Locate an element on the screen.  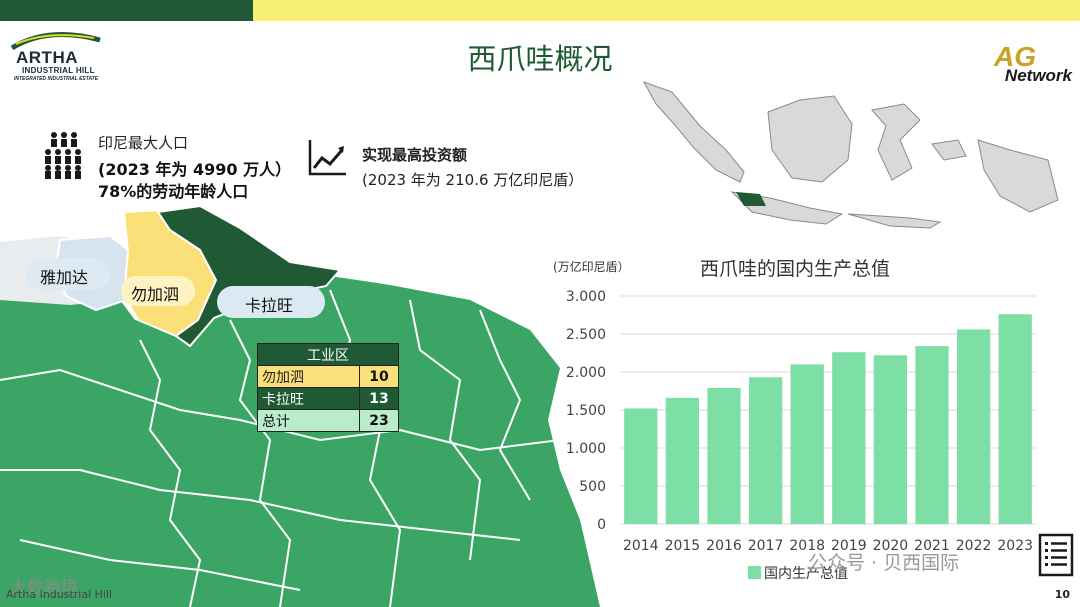
table-row: 勿加泗 10 is located at coordinates (328, 376).